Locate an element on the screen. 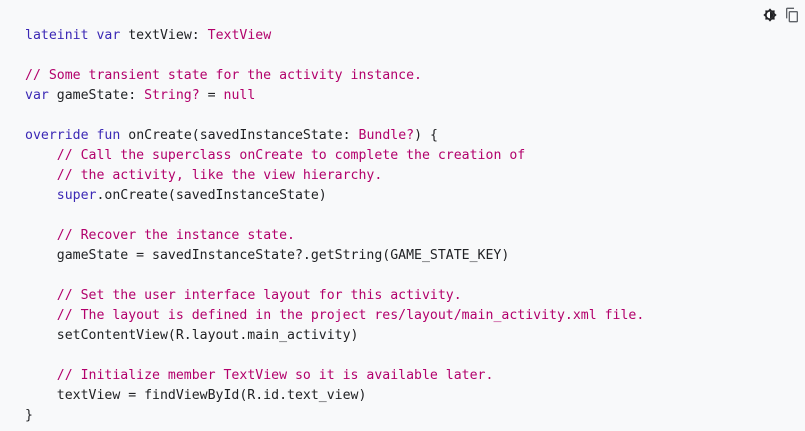  brightness-icon is located at coordinates (770, 15).